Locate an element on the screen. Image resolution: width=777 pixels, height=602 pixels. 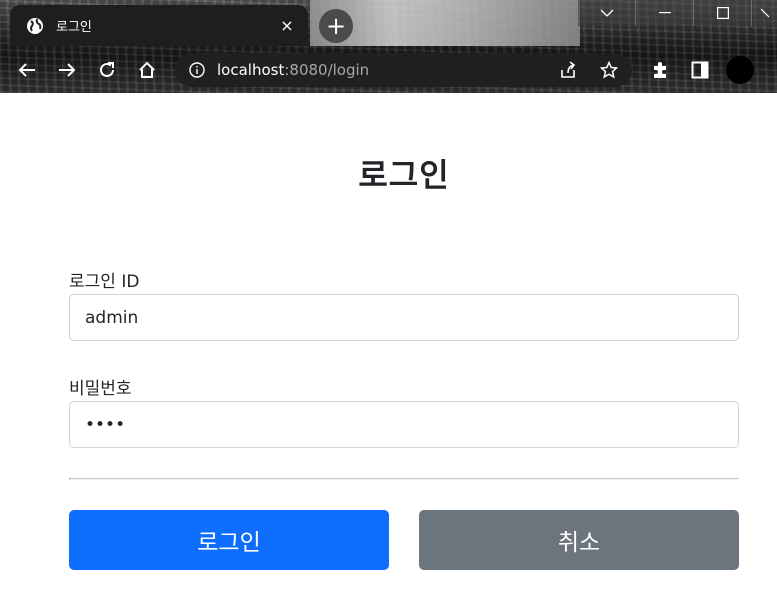
home-icon is located at coordinates (147, 69).